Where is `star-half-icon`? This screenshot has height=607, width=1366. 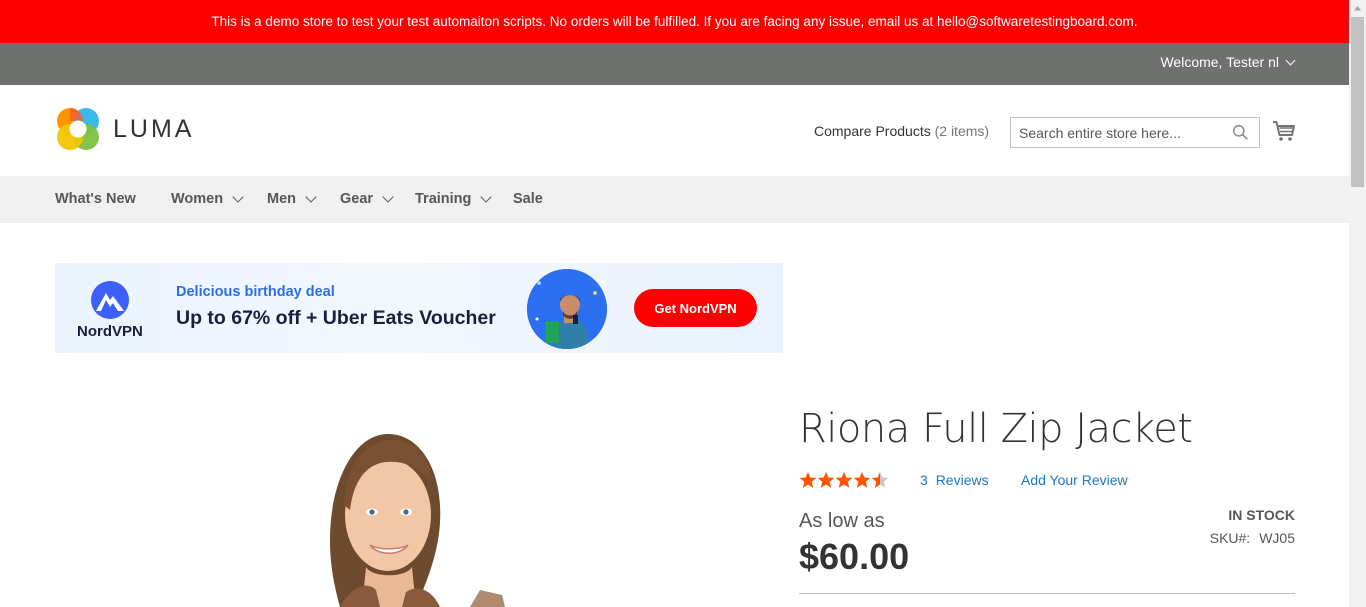 star-half-icon is located at coordinates (880, 479).